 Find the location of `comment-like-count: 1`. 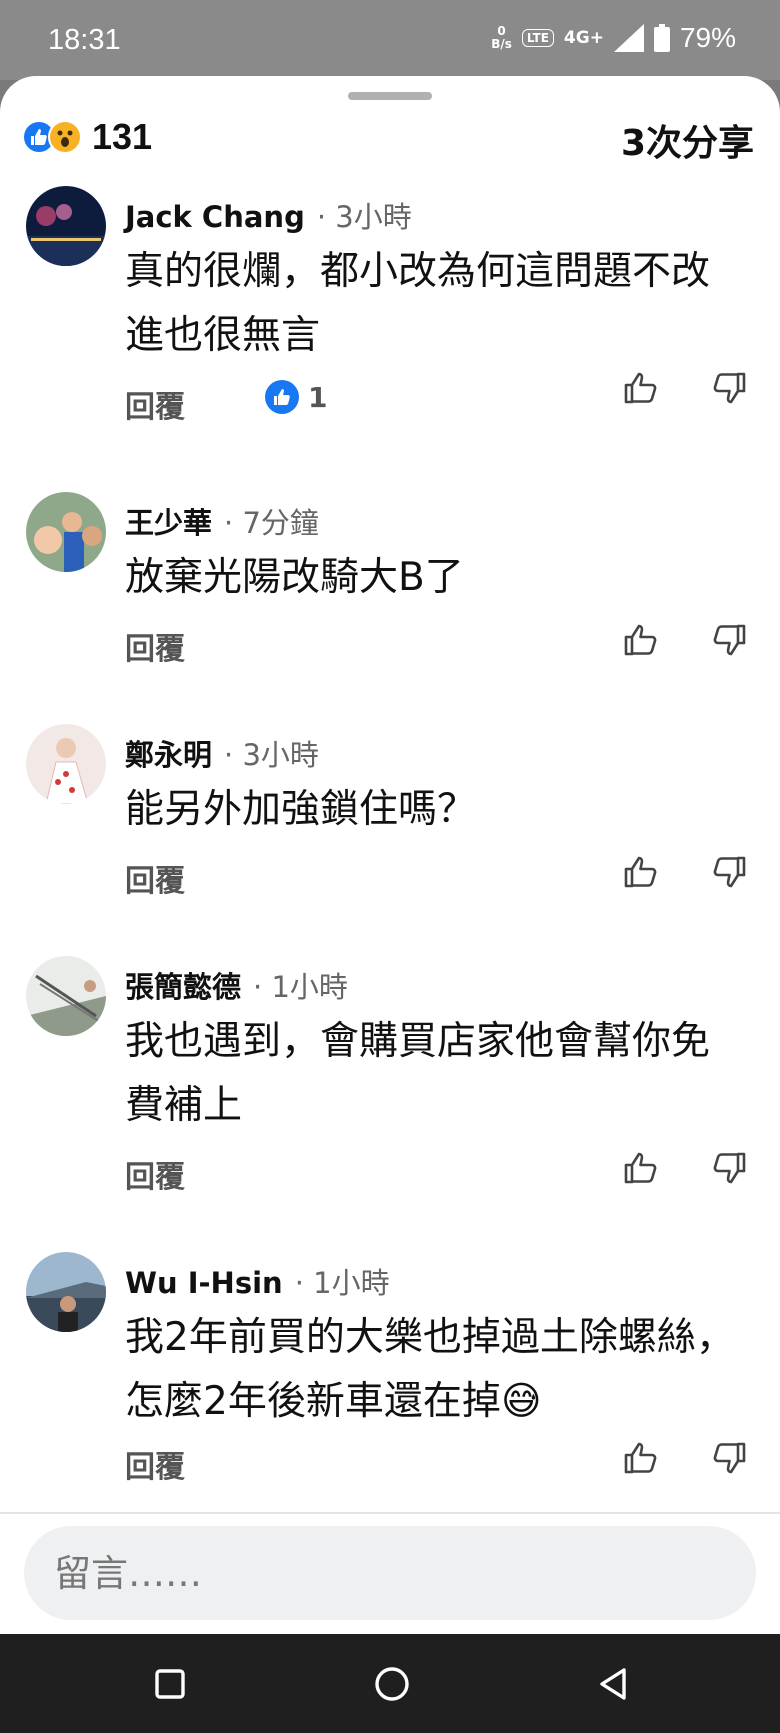

comment-like-count: 1 is located at coordinates (318, 397).